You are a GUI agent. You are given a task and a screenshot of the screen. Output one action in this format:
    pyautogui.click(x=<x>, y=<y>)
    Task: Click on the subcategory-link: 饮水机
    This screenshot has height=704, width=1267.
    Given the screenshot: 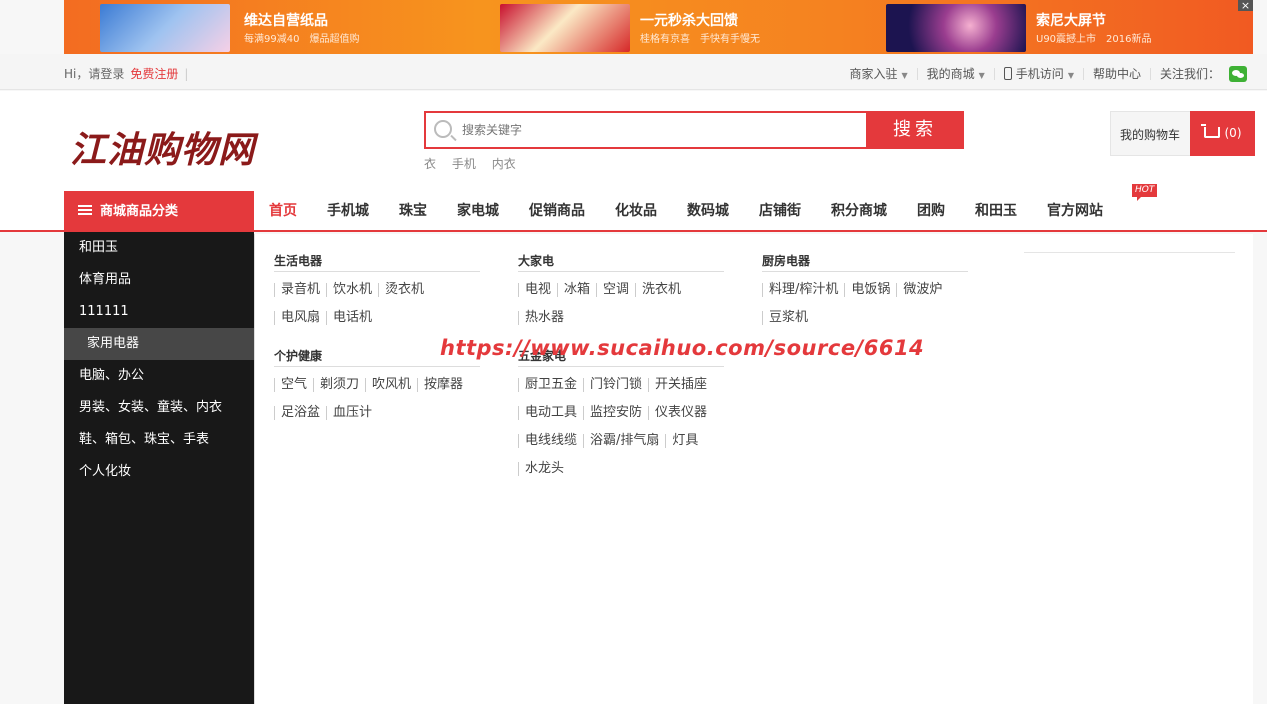 What is the action you would take?
    pyautogui.click(x=352, y=290)
    